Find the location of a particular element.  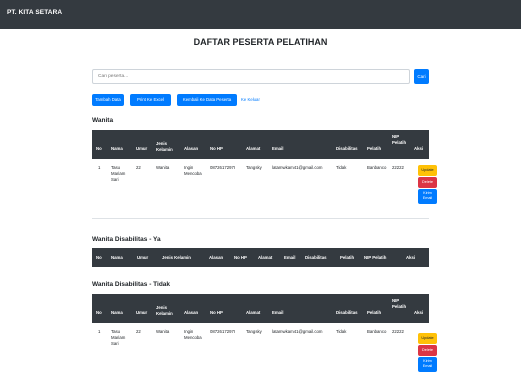

print-excel-button: Print Ke Excel is located at coordinates (150, 100).